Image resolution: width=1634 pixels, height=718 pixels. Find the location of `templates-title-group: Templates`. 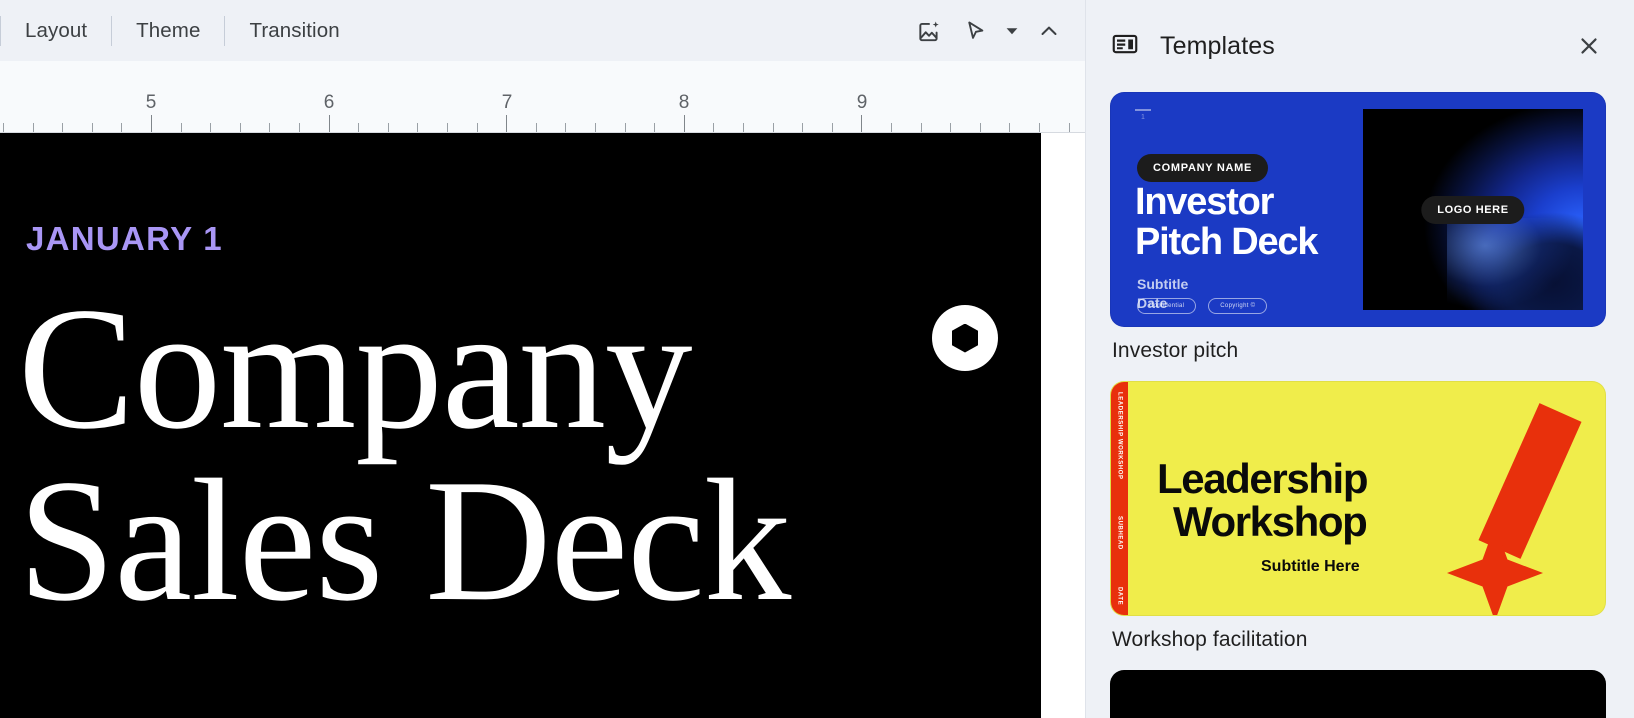

templates-title-group: Templates is located at coordinates (1192, 46).